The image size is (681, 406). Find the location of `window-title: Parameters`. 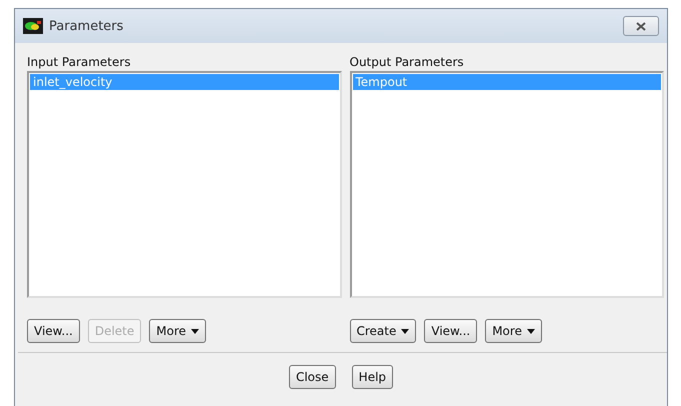

window-title: Parameters is located at coordinates (86, 26).